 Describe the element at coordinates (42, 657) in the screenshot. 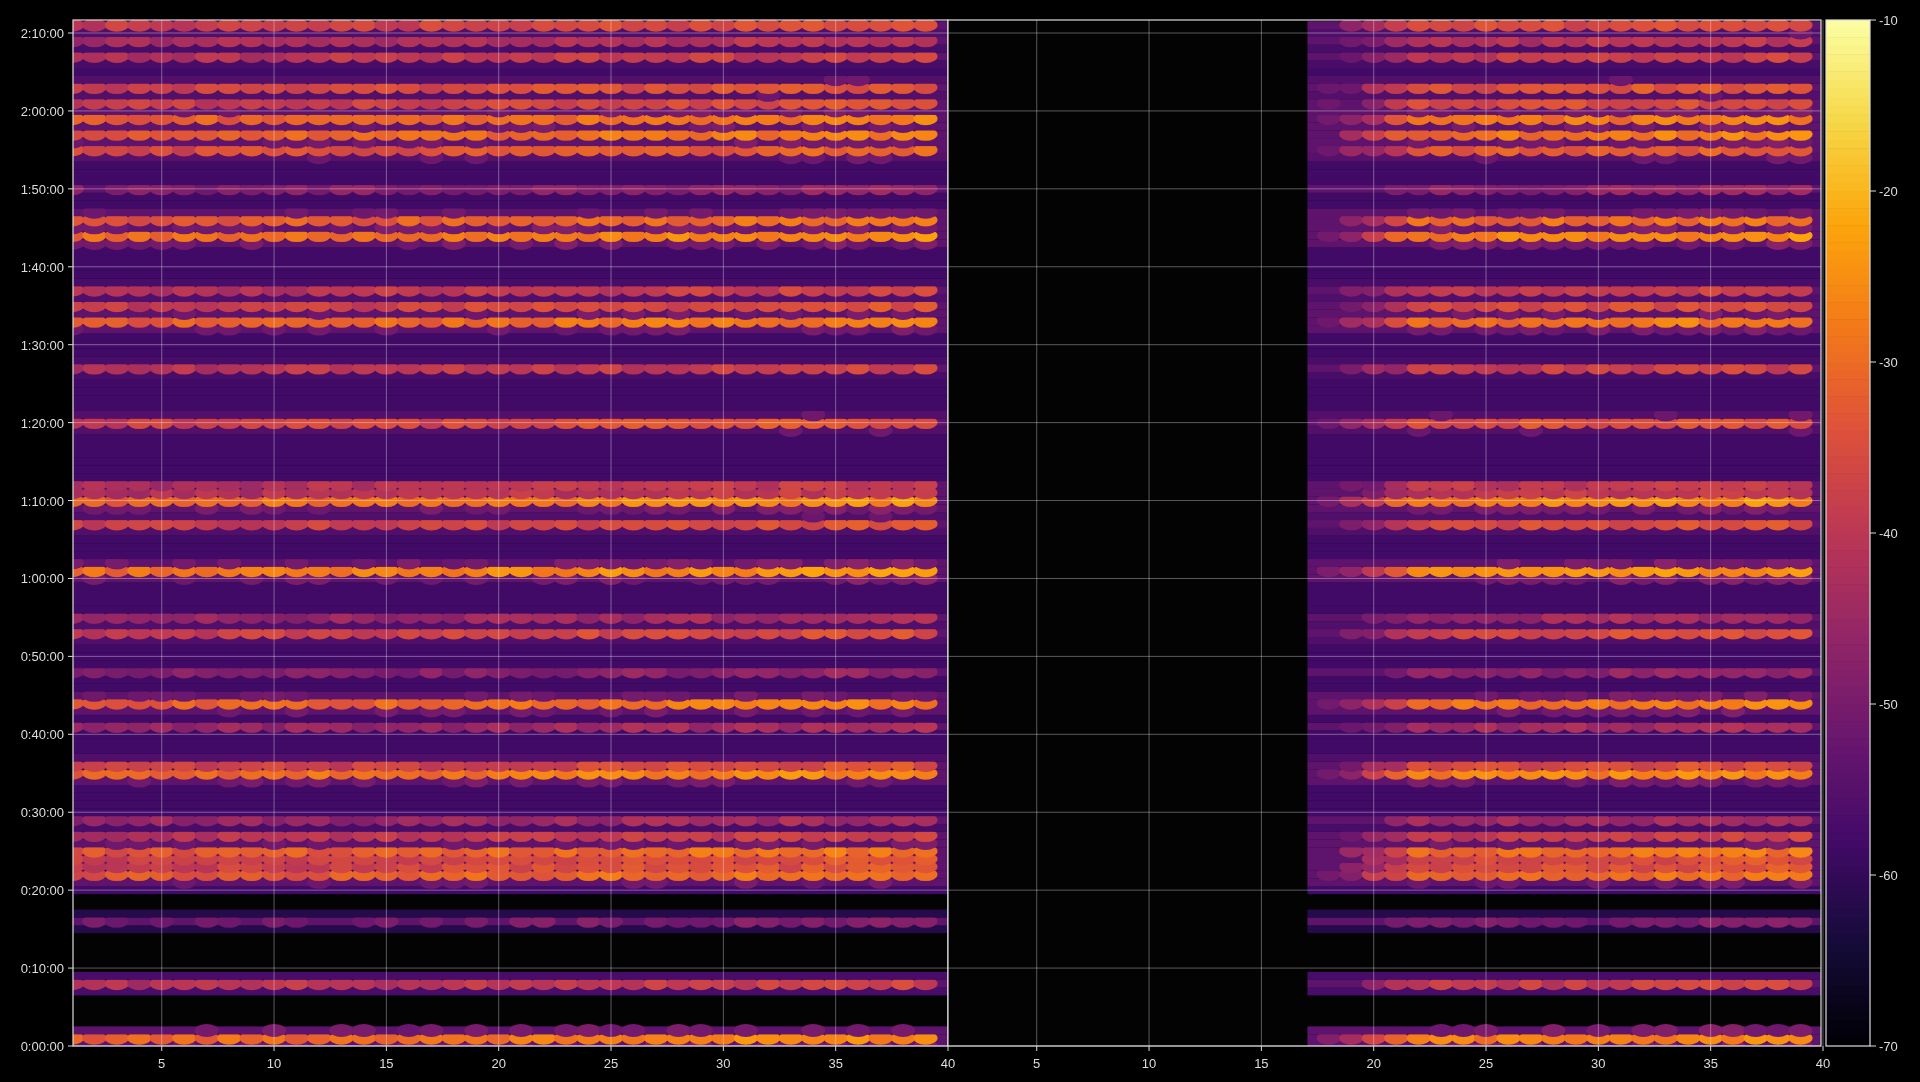

I see `y-tick-label: 0:50:00` at that location.